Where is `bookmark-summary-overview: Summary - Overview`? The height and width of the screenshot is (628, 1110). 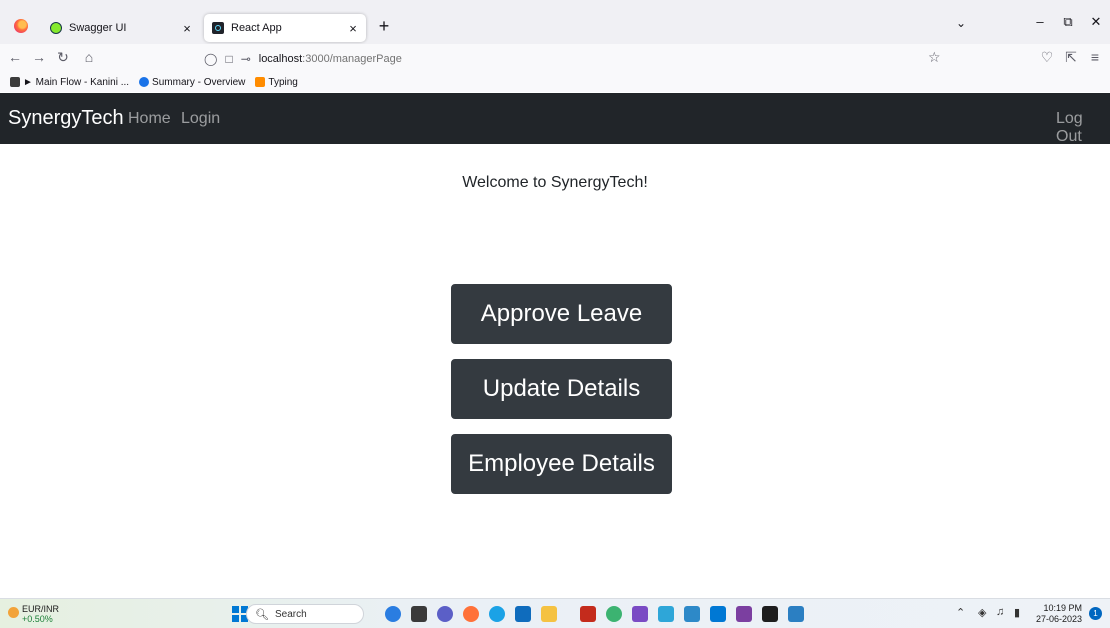 bookmark-summary-overview: Summary - Overview is located at coordinates (192, 82).